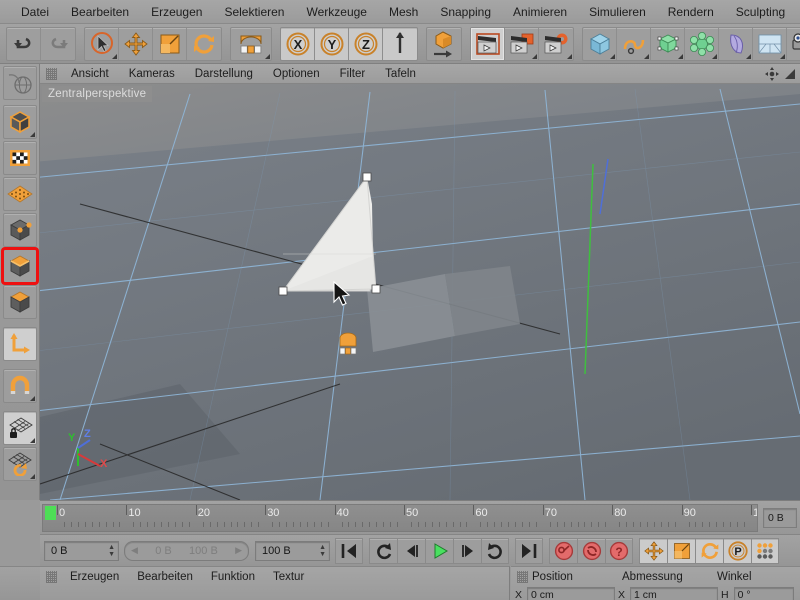  Describe the element at coordinates (674, 593) in the screenshot. I see `coordinates-size-x-field: 1 cm` at that location.